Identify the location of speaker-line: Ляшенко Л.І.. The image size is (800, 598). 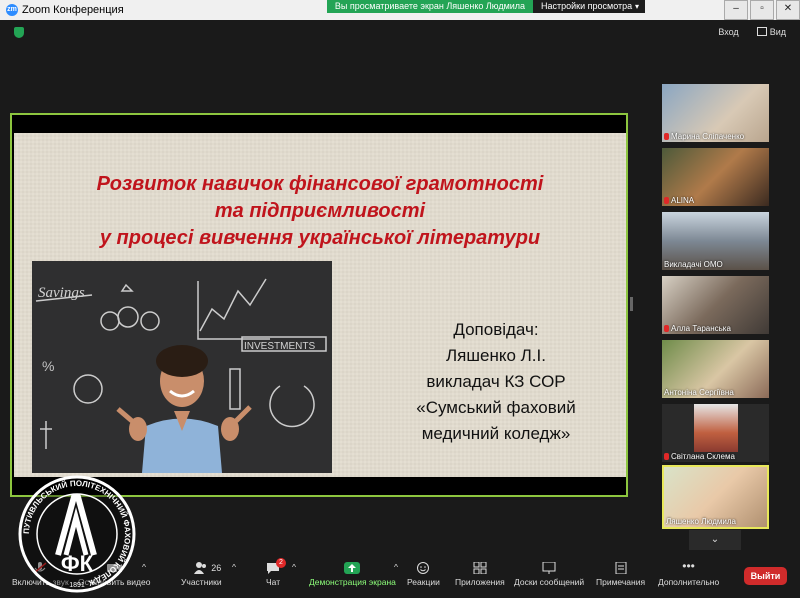
(496, 355).